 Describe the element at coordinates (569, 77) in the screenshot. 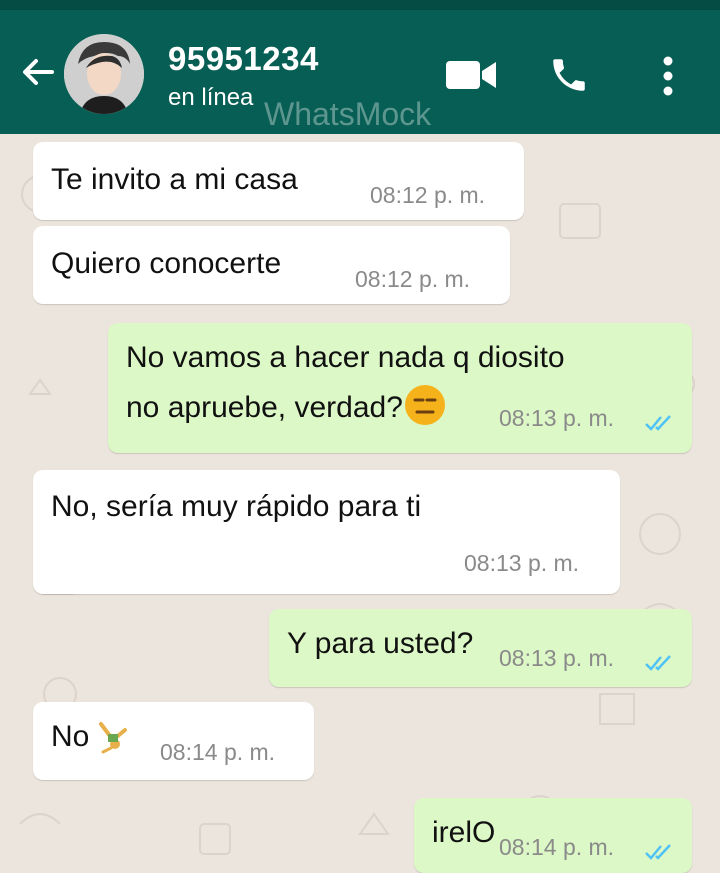

I see `phone-icon` at that location.